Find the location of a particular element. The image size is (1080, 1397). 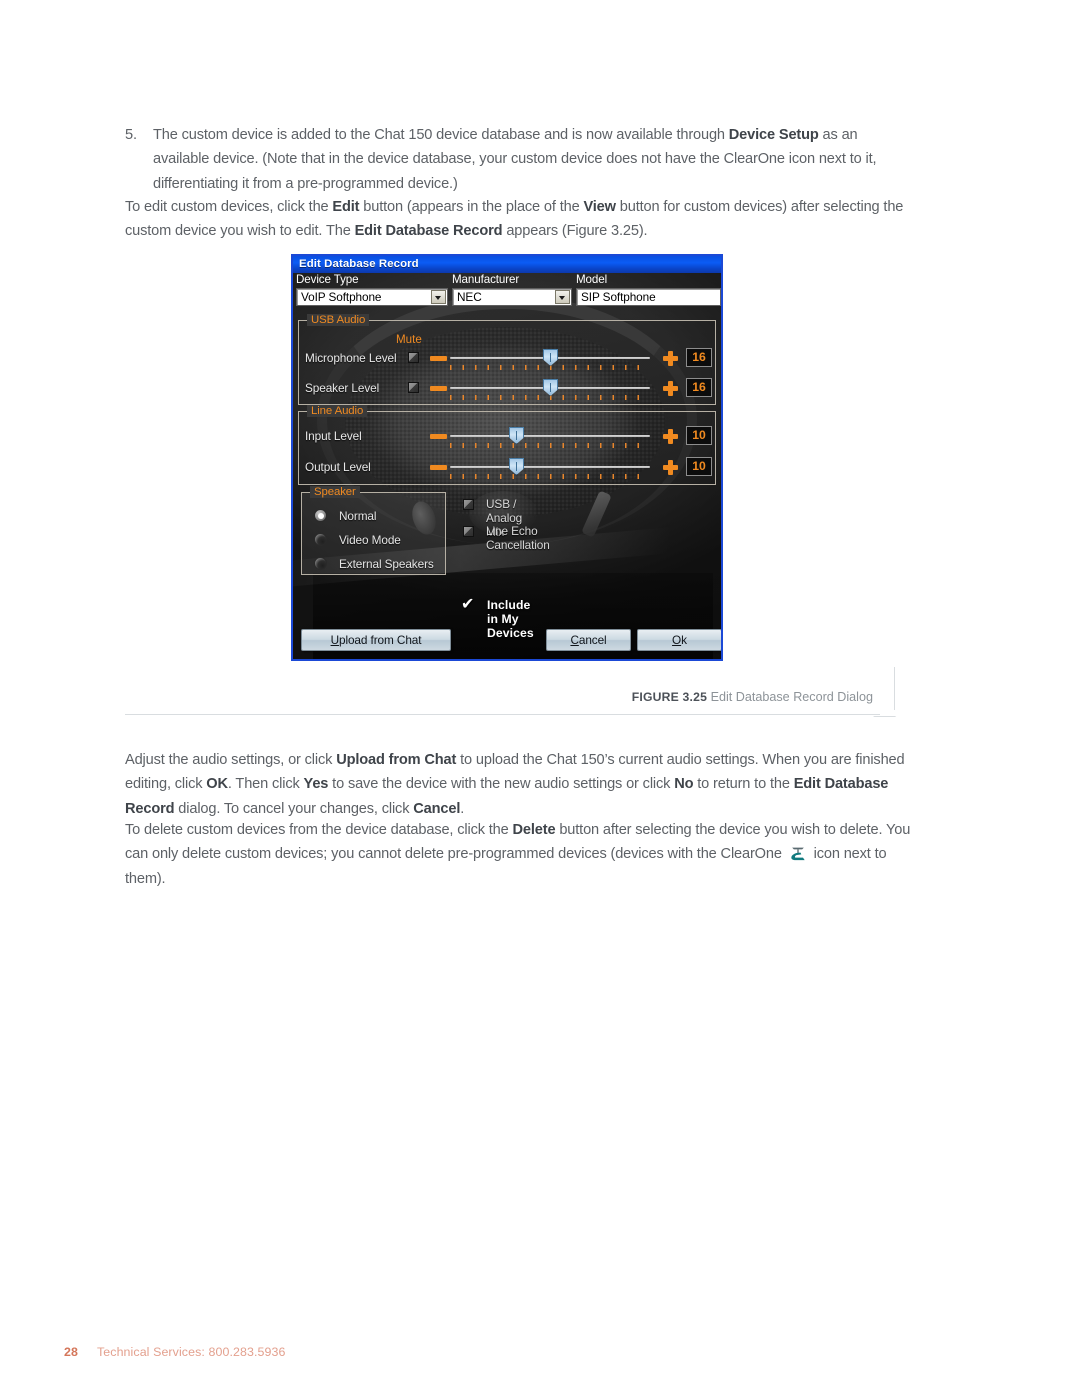

speaker-level-knob is located at coordinates (550, 387).